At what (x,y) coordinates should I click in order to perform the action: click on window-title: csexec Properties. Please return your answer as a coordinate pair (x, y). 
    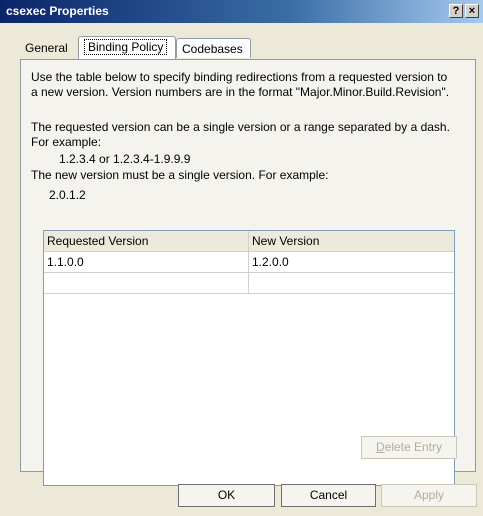
    Looking at the image, I should click on (57, 11).